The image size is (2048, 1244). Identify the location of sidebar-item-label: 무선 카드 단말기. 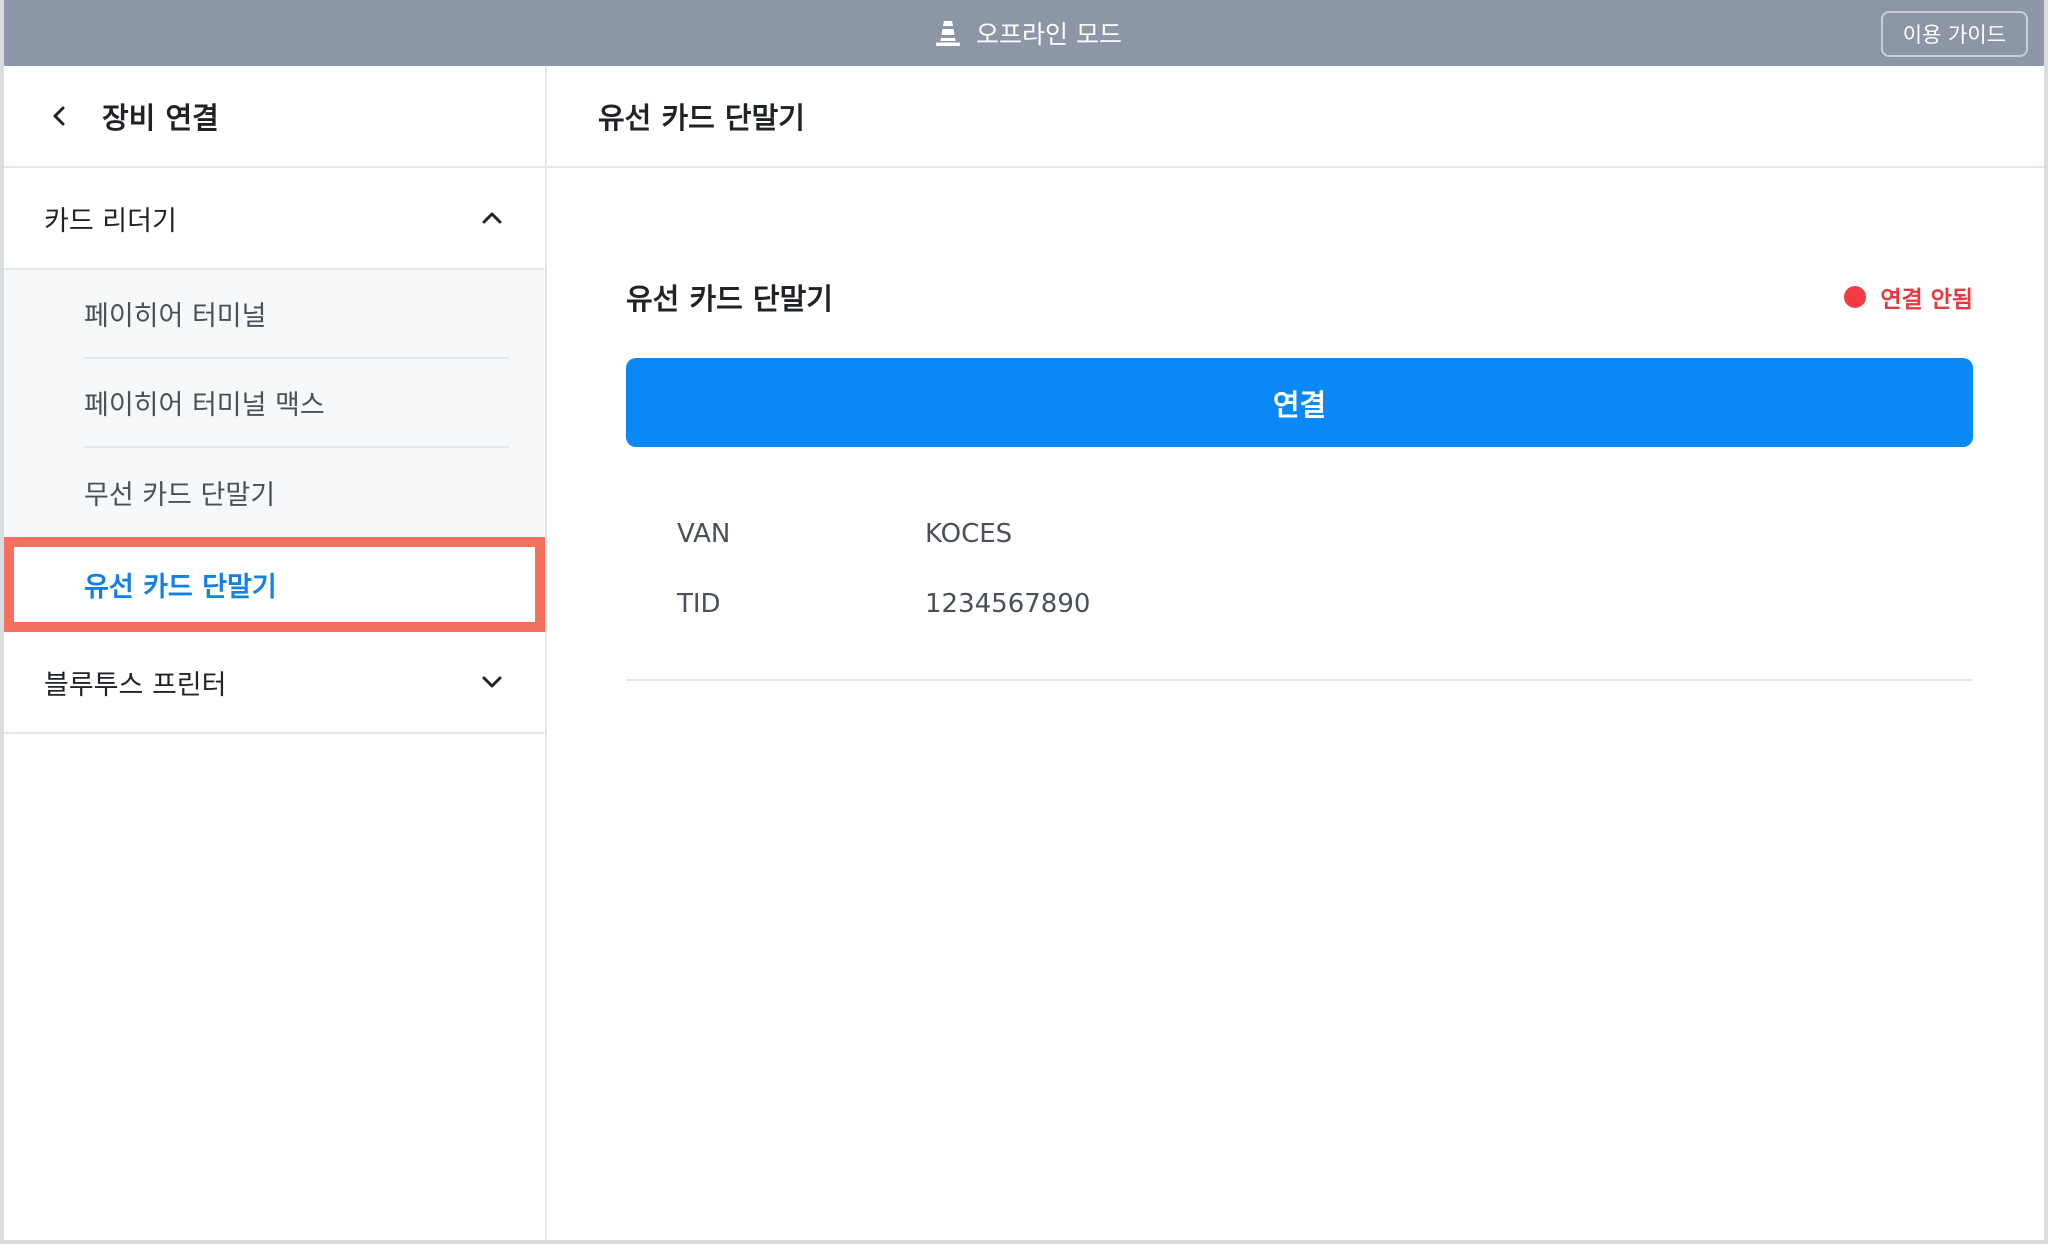
(180, 495).